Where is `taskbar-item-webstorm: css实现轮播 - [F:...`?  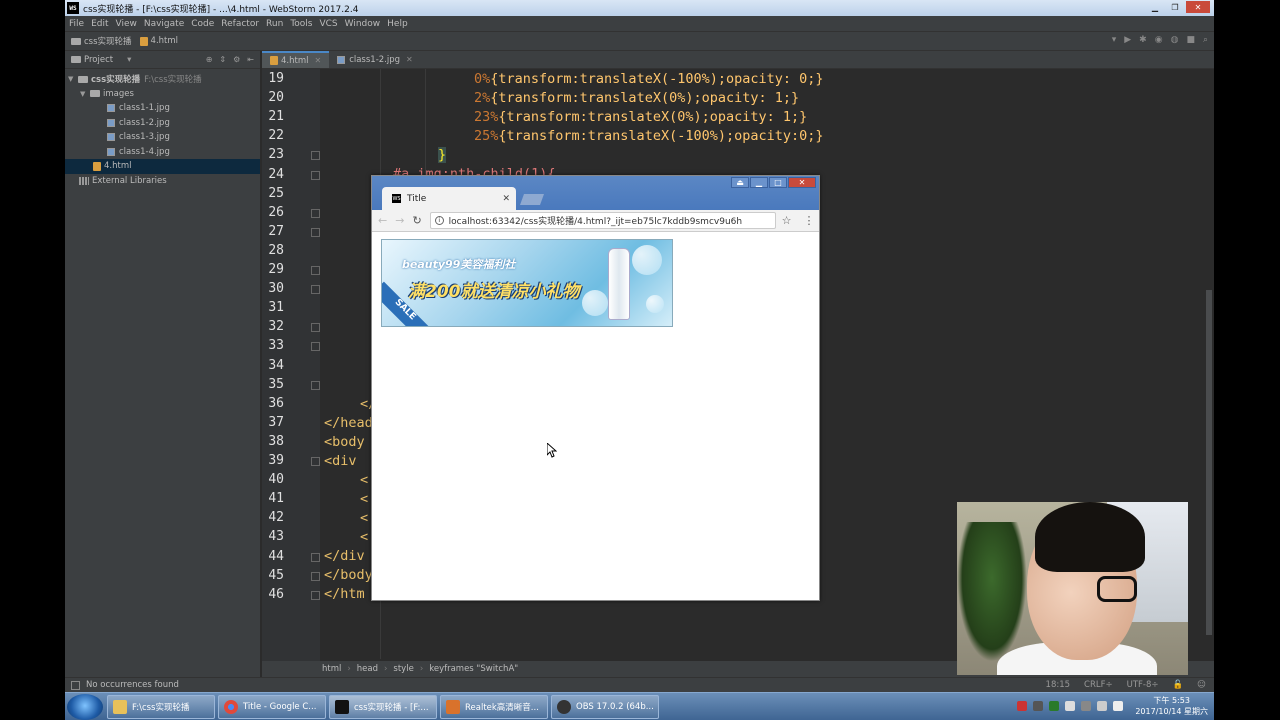
taskbar-item-webstorm: css实现轮播 - [F:... is located at coordinates (383, 706).